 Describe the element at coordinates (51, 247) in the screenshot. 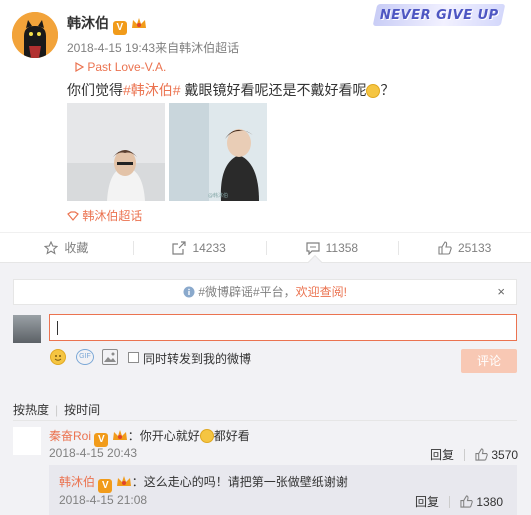

I see `star-icon` at that location.